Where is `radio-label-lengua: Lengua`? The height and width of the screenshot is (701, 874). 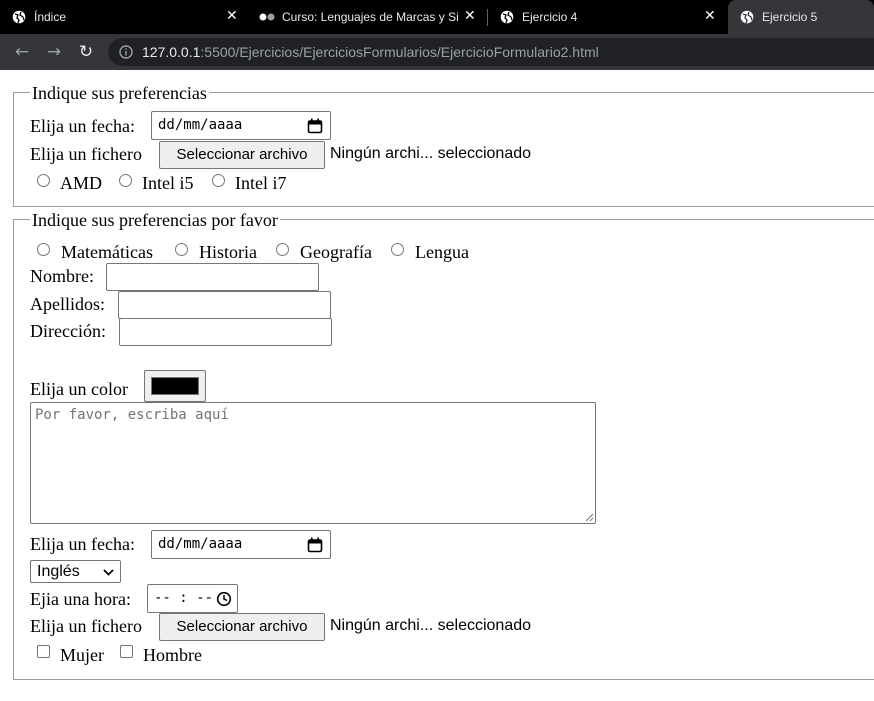
radio-label-lengua: Lengua is located at coordinates (442, 252).